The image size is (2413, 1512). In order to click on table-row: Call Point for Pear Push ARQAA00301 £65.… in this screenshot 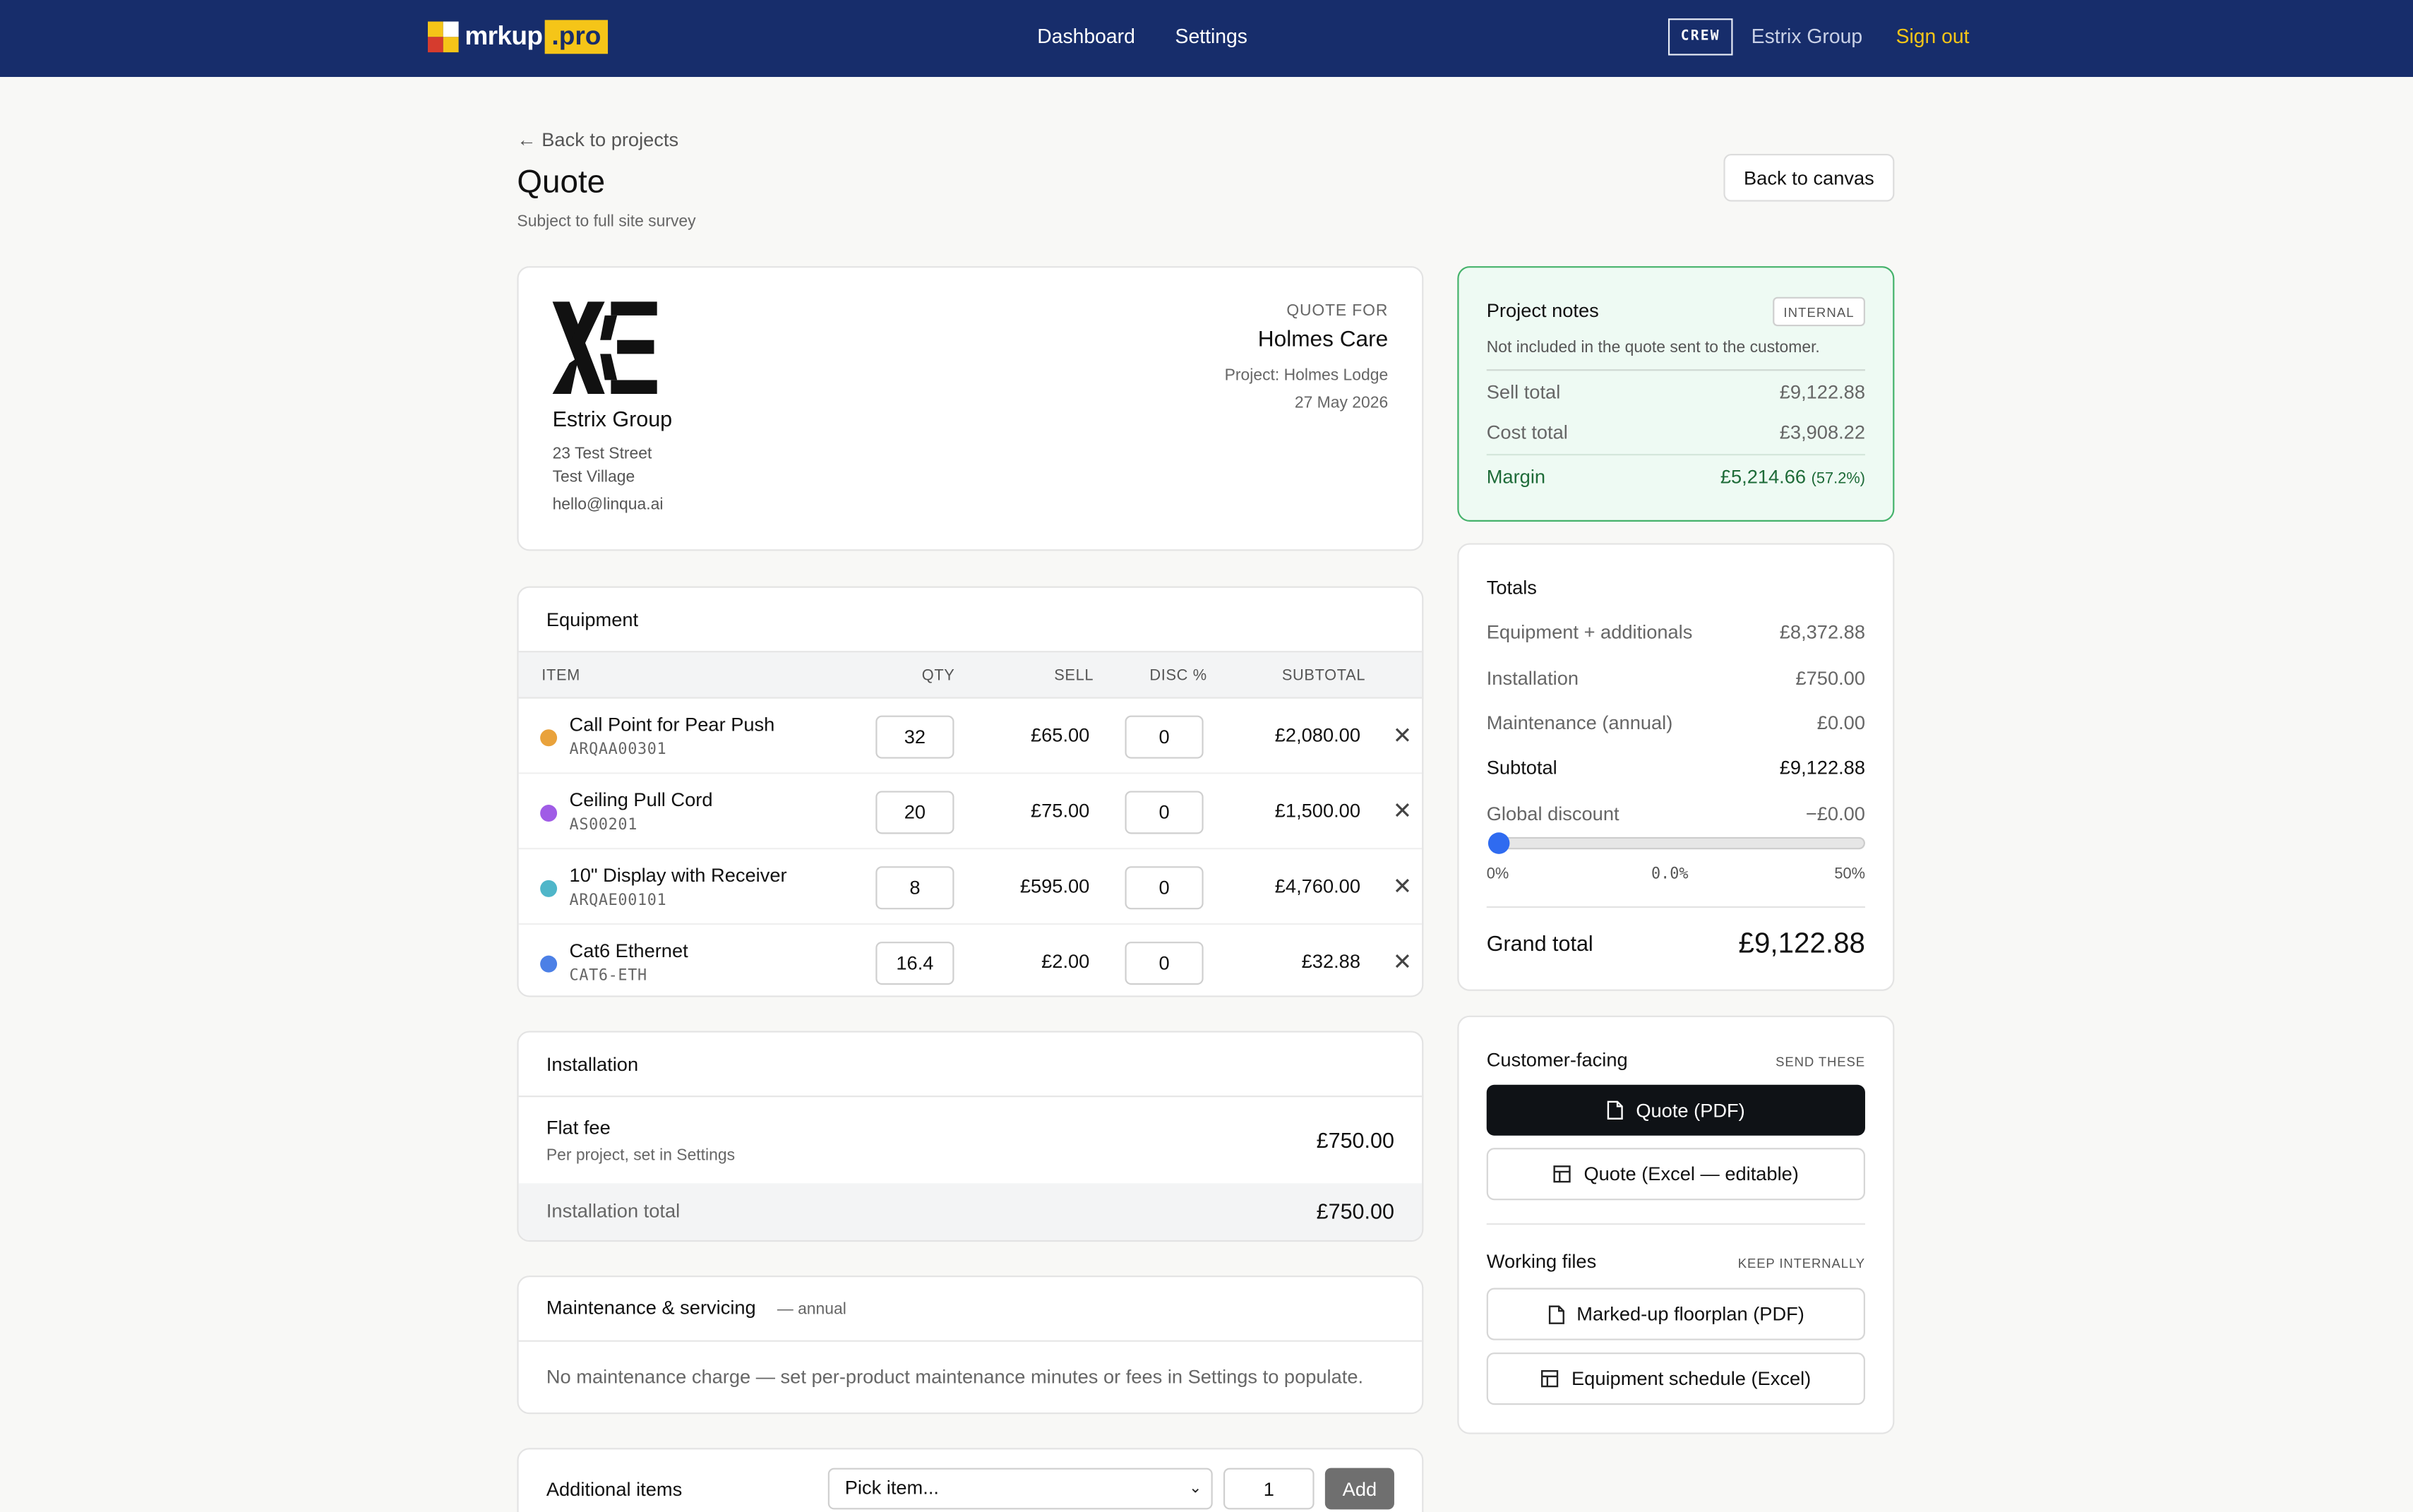, I will do `click(970, 736)`.